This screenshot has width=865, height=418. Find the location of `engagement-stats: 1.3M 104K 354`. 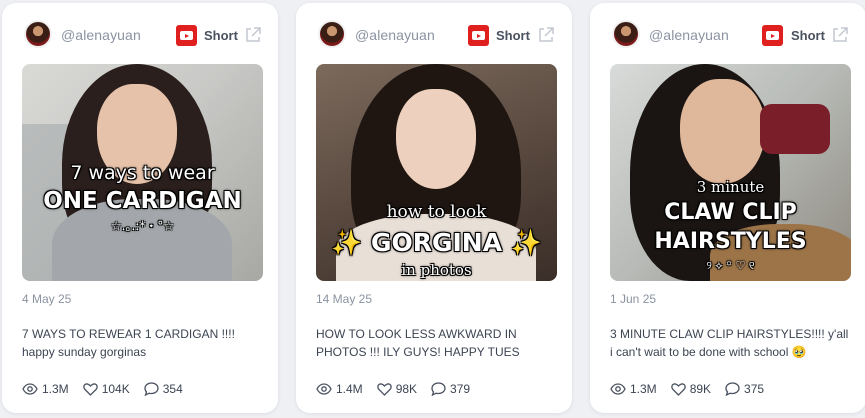

engagement-stats: 1.3M 104K 354 is located at coordinates (109, 389).